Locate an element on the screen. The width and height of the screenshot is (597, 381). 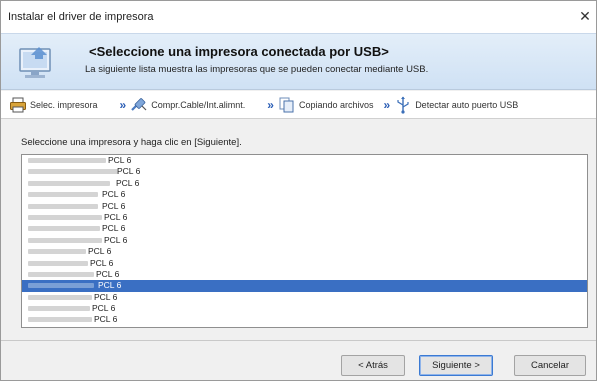
step-select-printer: Selec. impresora is located at coordinates (53, 105).